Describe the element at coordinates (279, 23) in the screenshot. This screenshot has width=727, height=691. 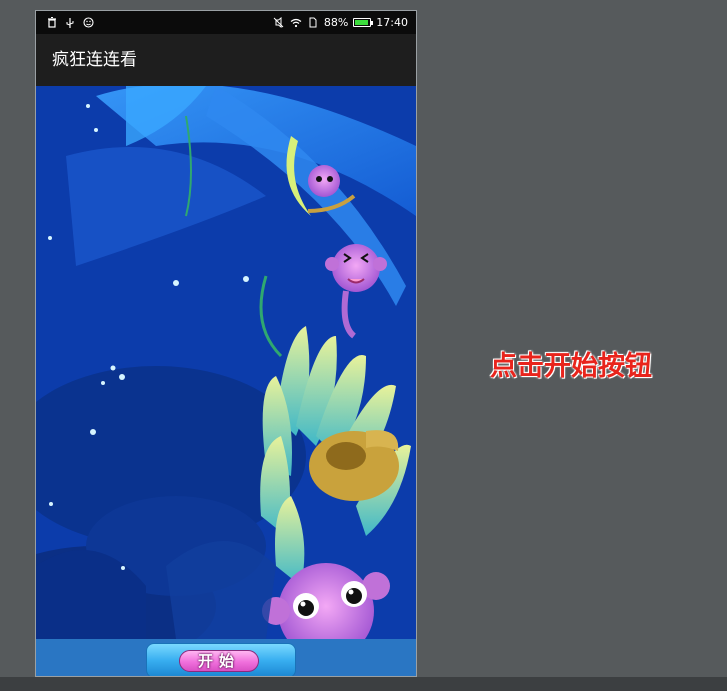
I see `mute-icon` at that location.